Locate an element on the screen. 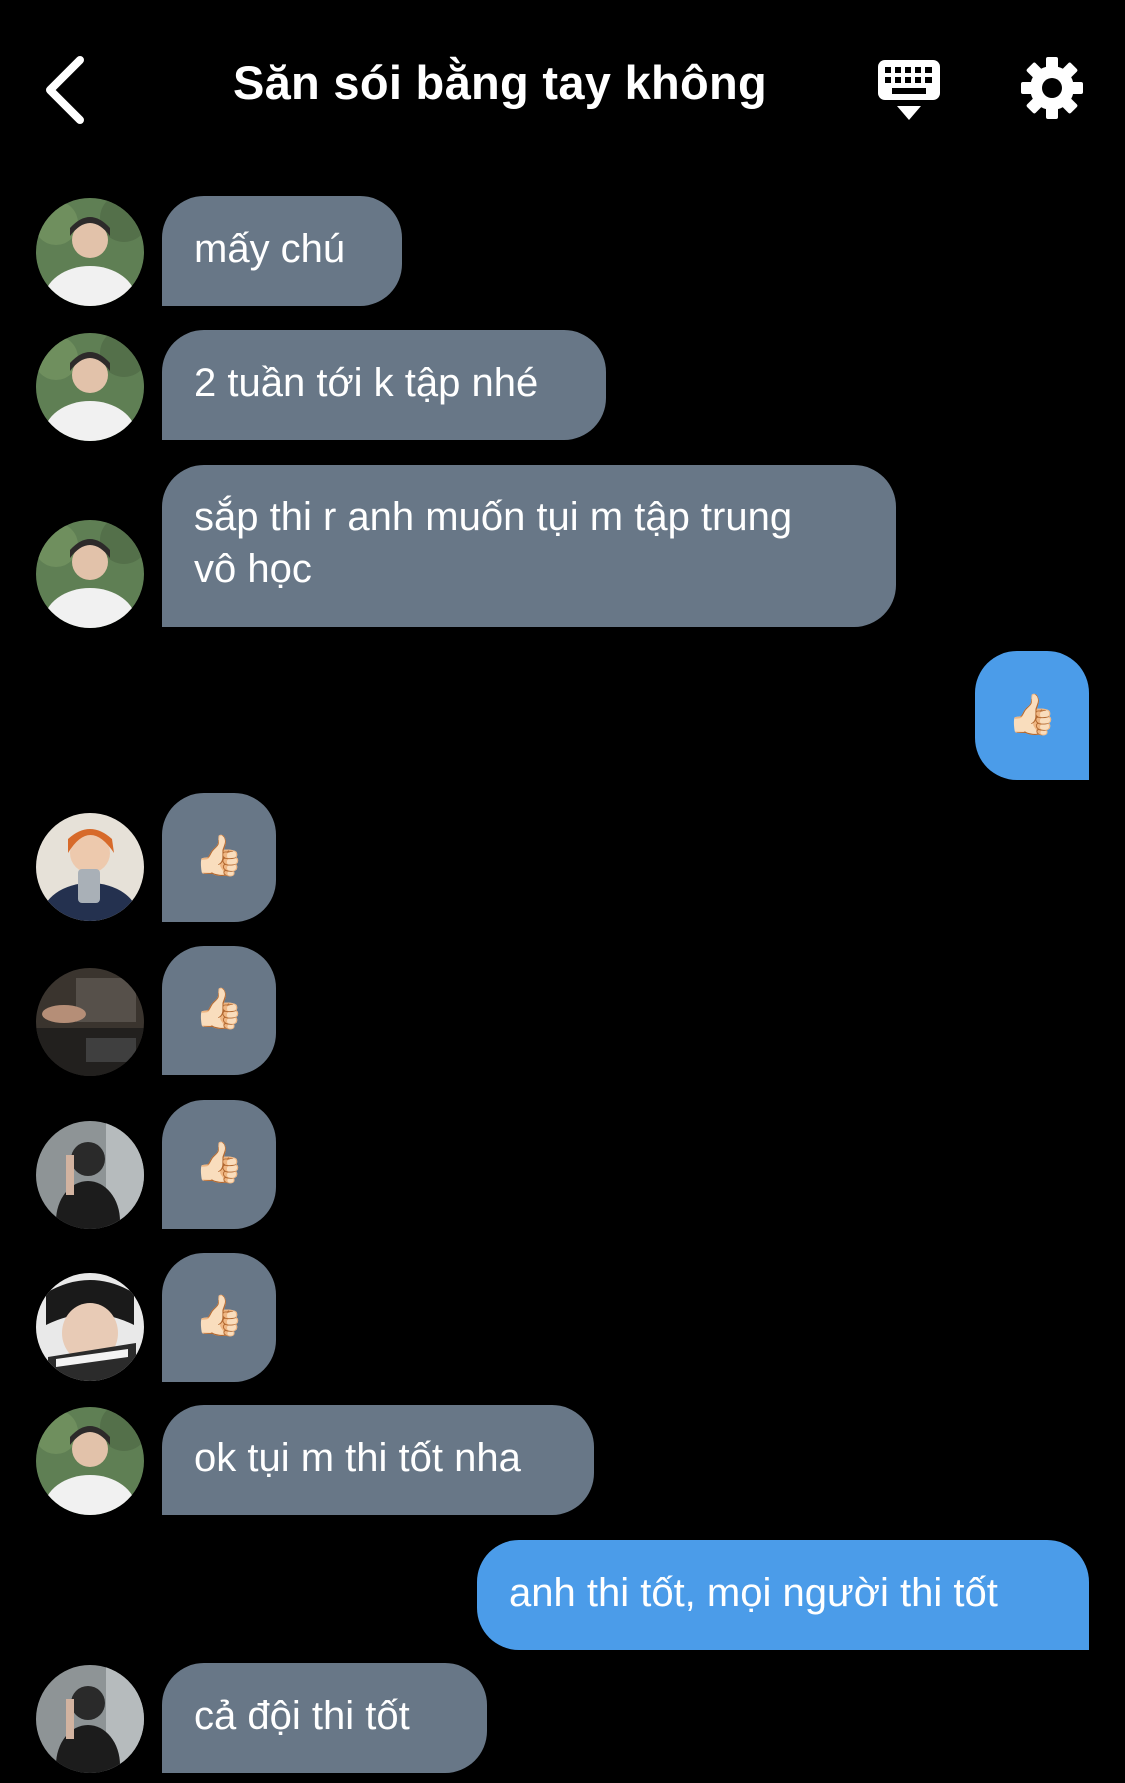  chat-title: Săn sói bằng tay không is located at coordinates (500, 82).